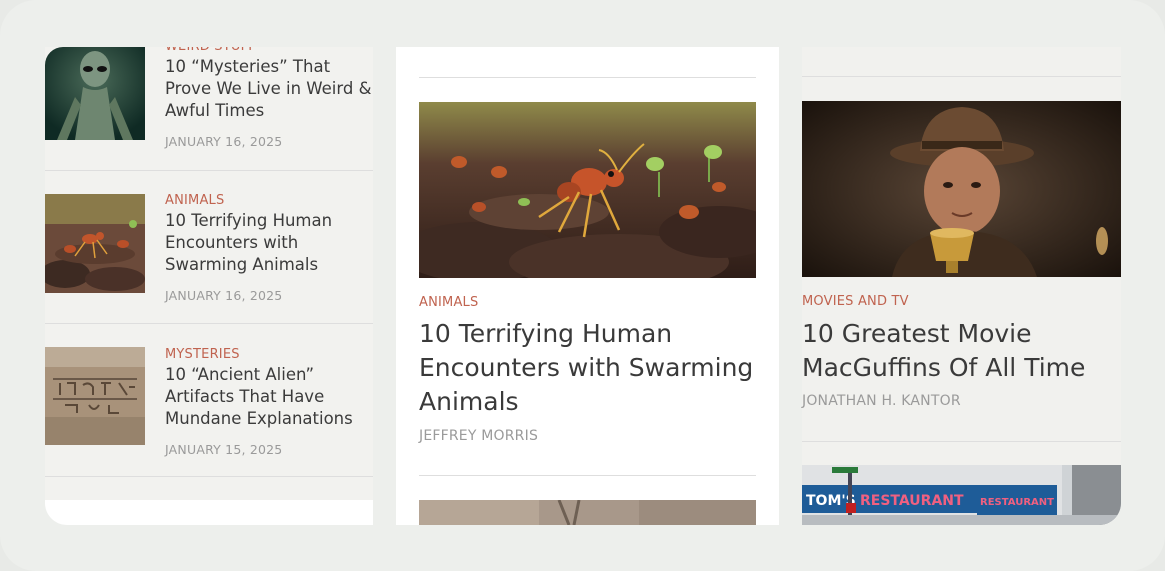  I want to click on category-label: MOVIES AND TV, so click(855, 302).